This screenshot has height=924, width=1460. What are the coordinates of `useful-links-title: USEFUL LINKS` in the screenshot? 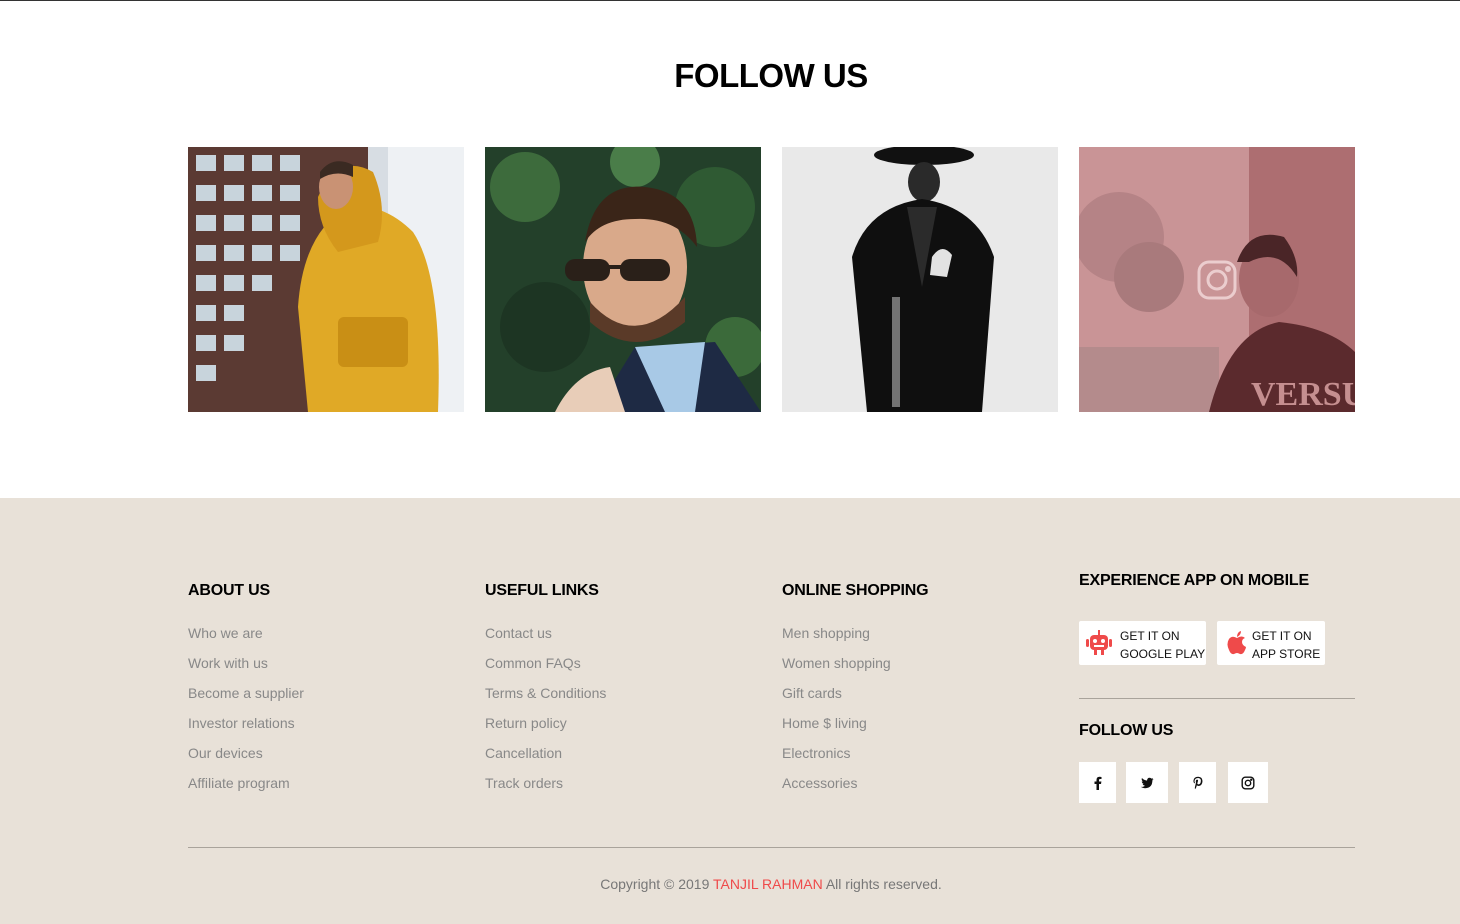 It's located at (542, 590).